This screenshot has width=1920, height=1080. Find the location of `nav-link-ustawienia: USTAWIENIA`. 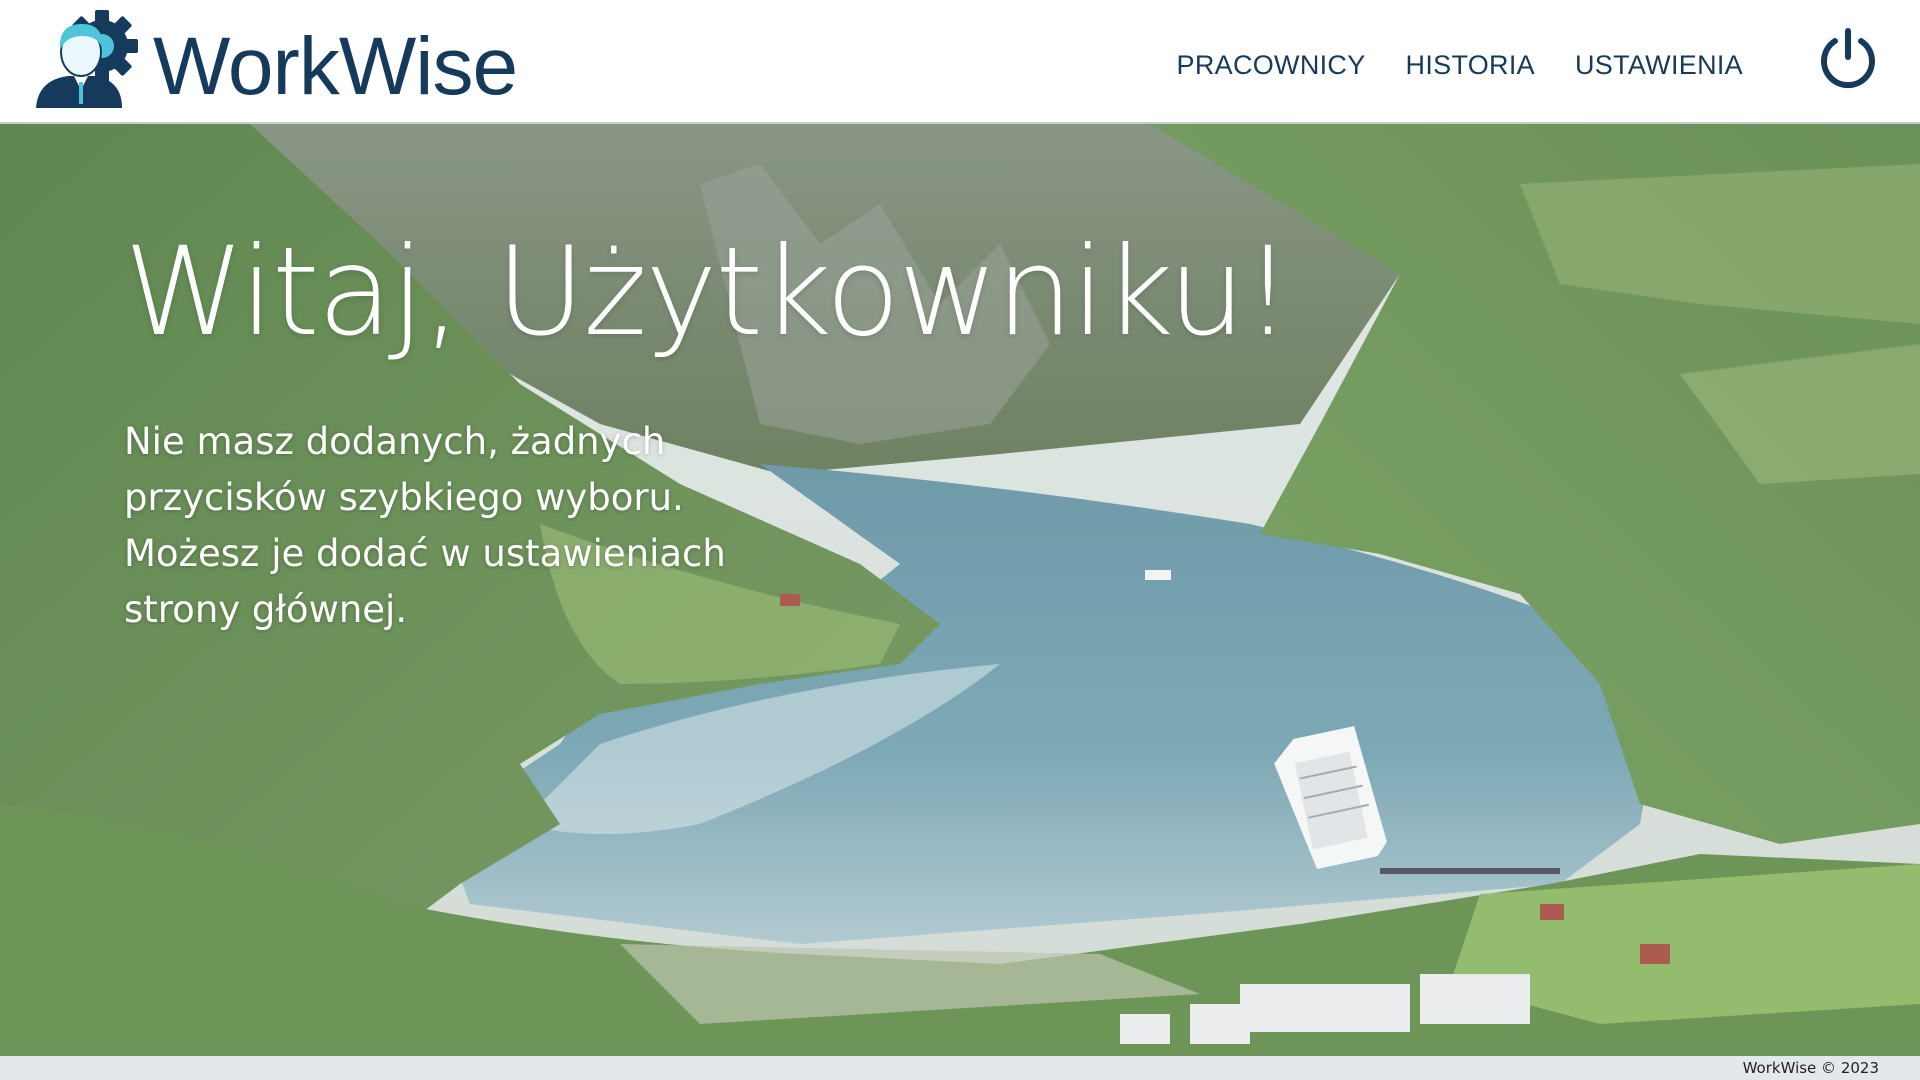

nav-link-ustawienia: USTAWIENIA is located at coordinates (1659, 65).